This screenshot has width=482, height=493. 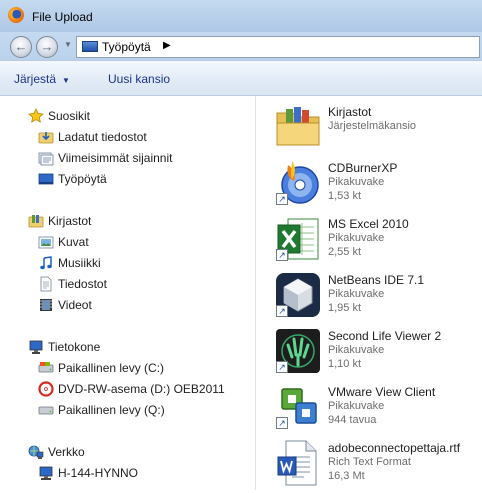 What do you see at coordinates (345, 196) in the screenshot?
I see `file-size: 1,53 kt` at bounding box center [345, 196].